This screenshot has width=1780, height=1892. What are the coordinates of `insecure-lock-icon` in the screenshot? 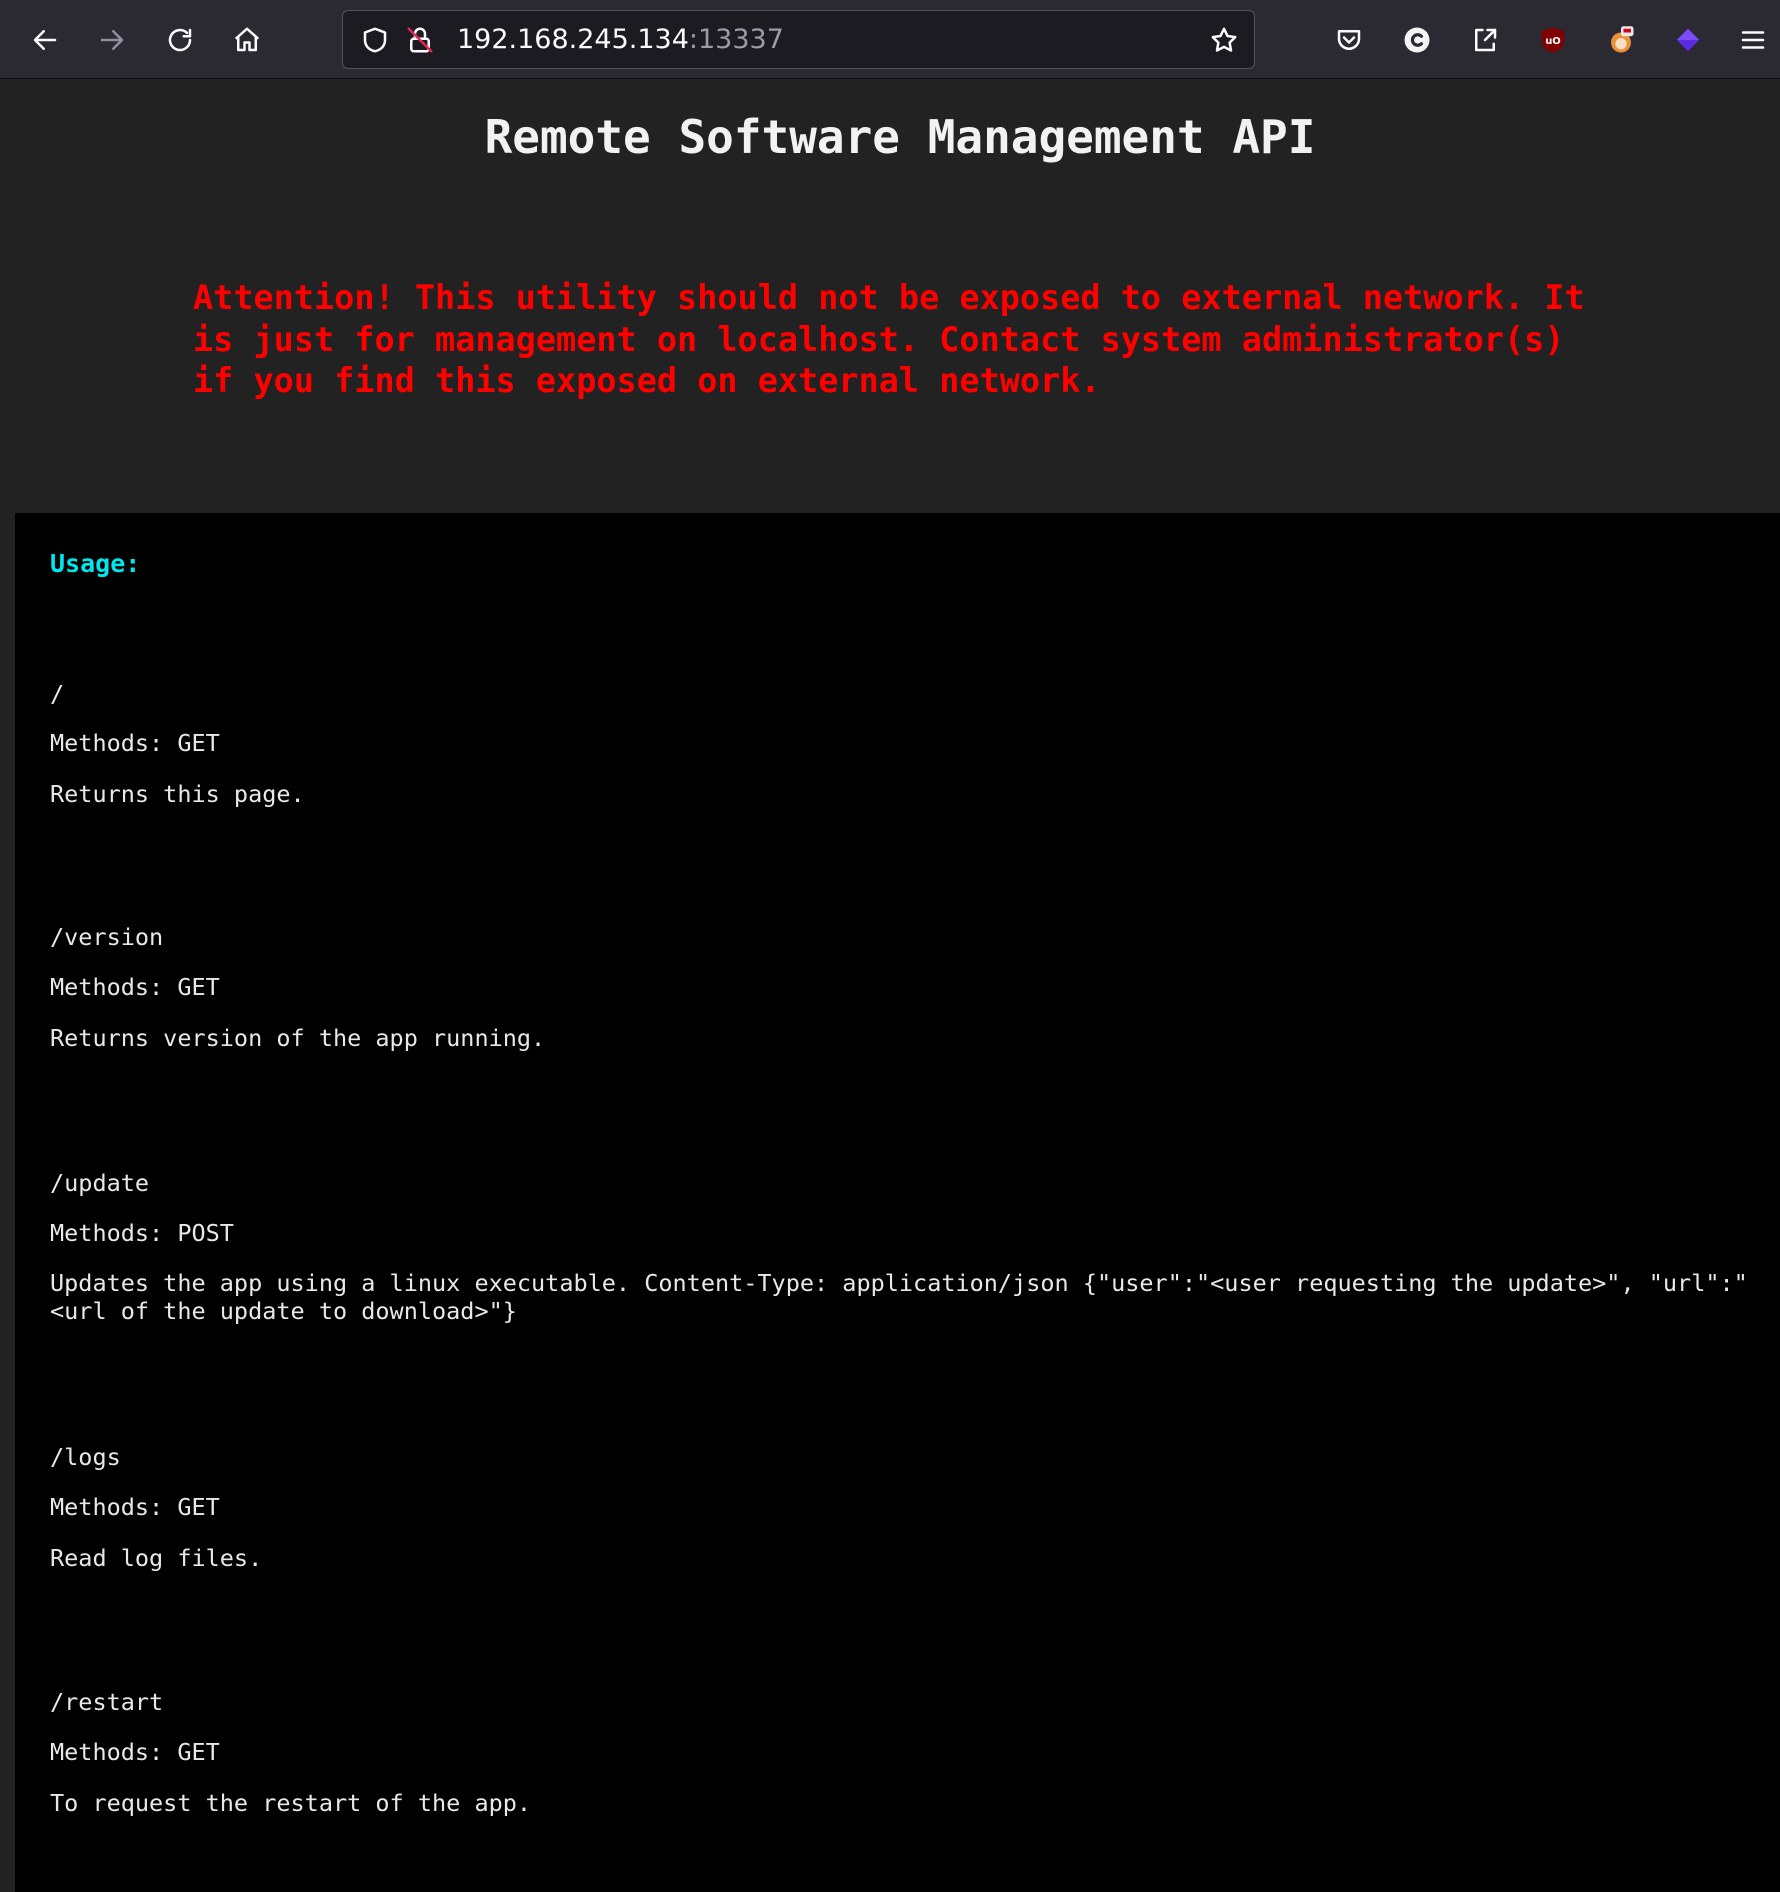 It's located at (420, 40).